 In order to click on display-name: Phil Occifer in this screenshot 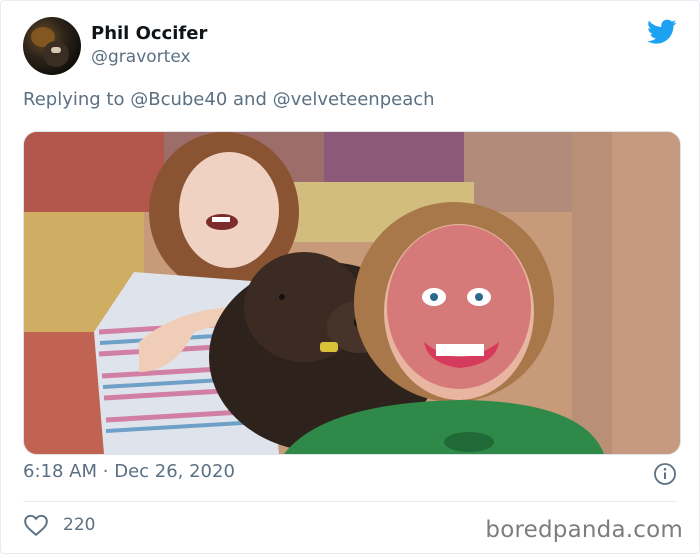, I will do `click(149, 33)`.